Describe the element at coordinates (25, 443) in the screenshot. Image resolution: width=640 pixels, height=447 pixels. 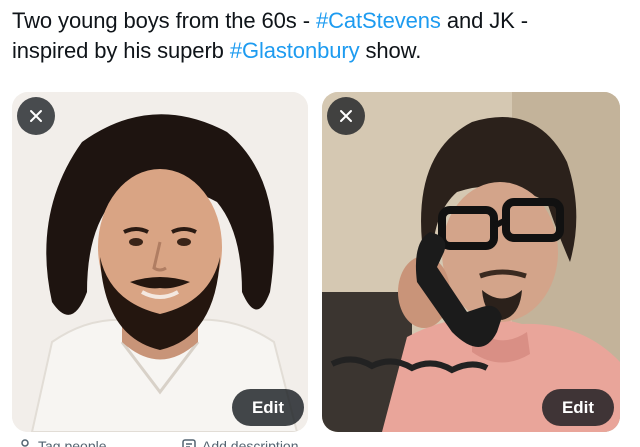
I see `person-icon` at that location.